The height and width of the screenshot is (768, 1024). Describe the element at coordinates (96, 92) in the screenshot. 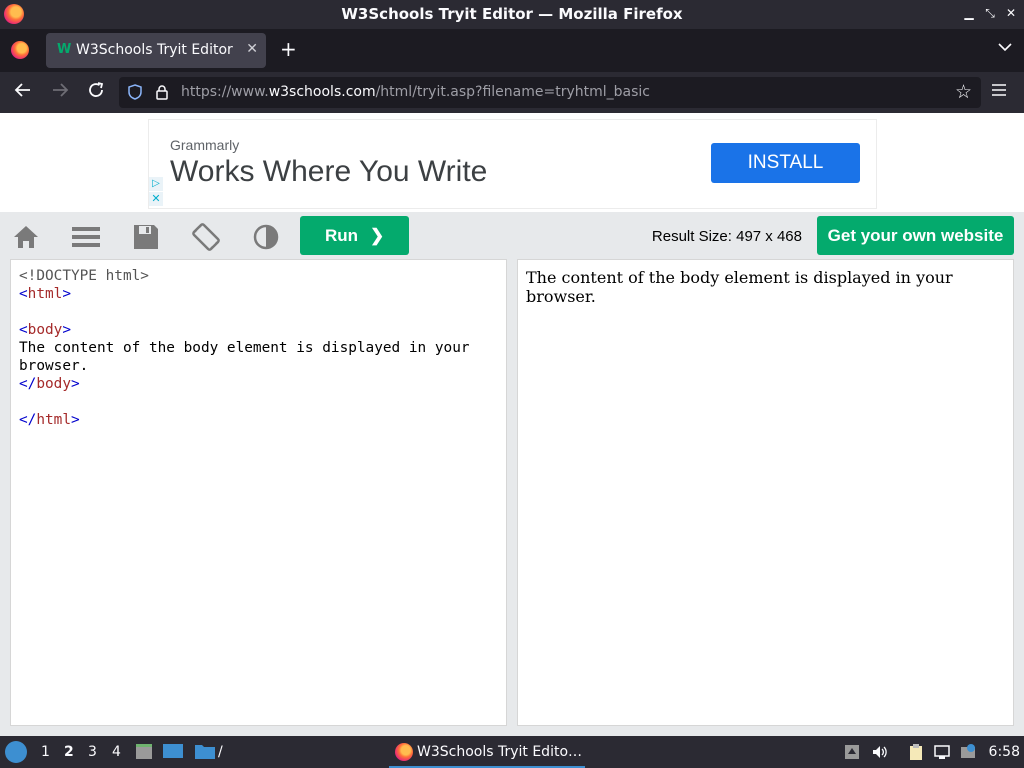

I see `reload-icon` at that location.